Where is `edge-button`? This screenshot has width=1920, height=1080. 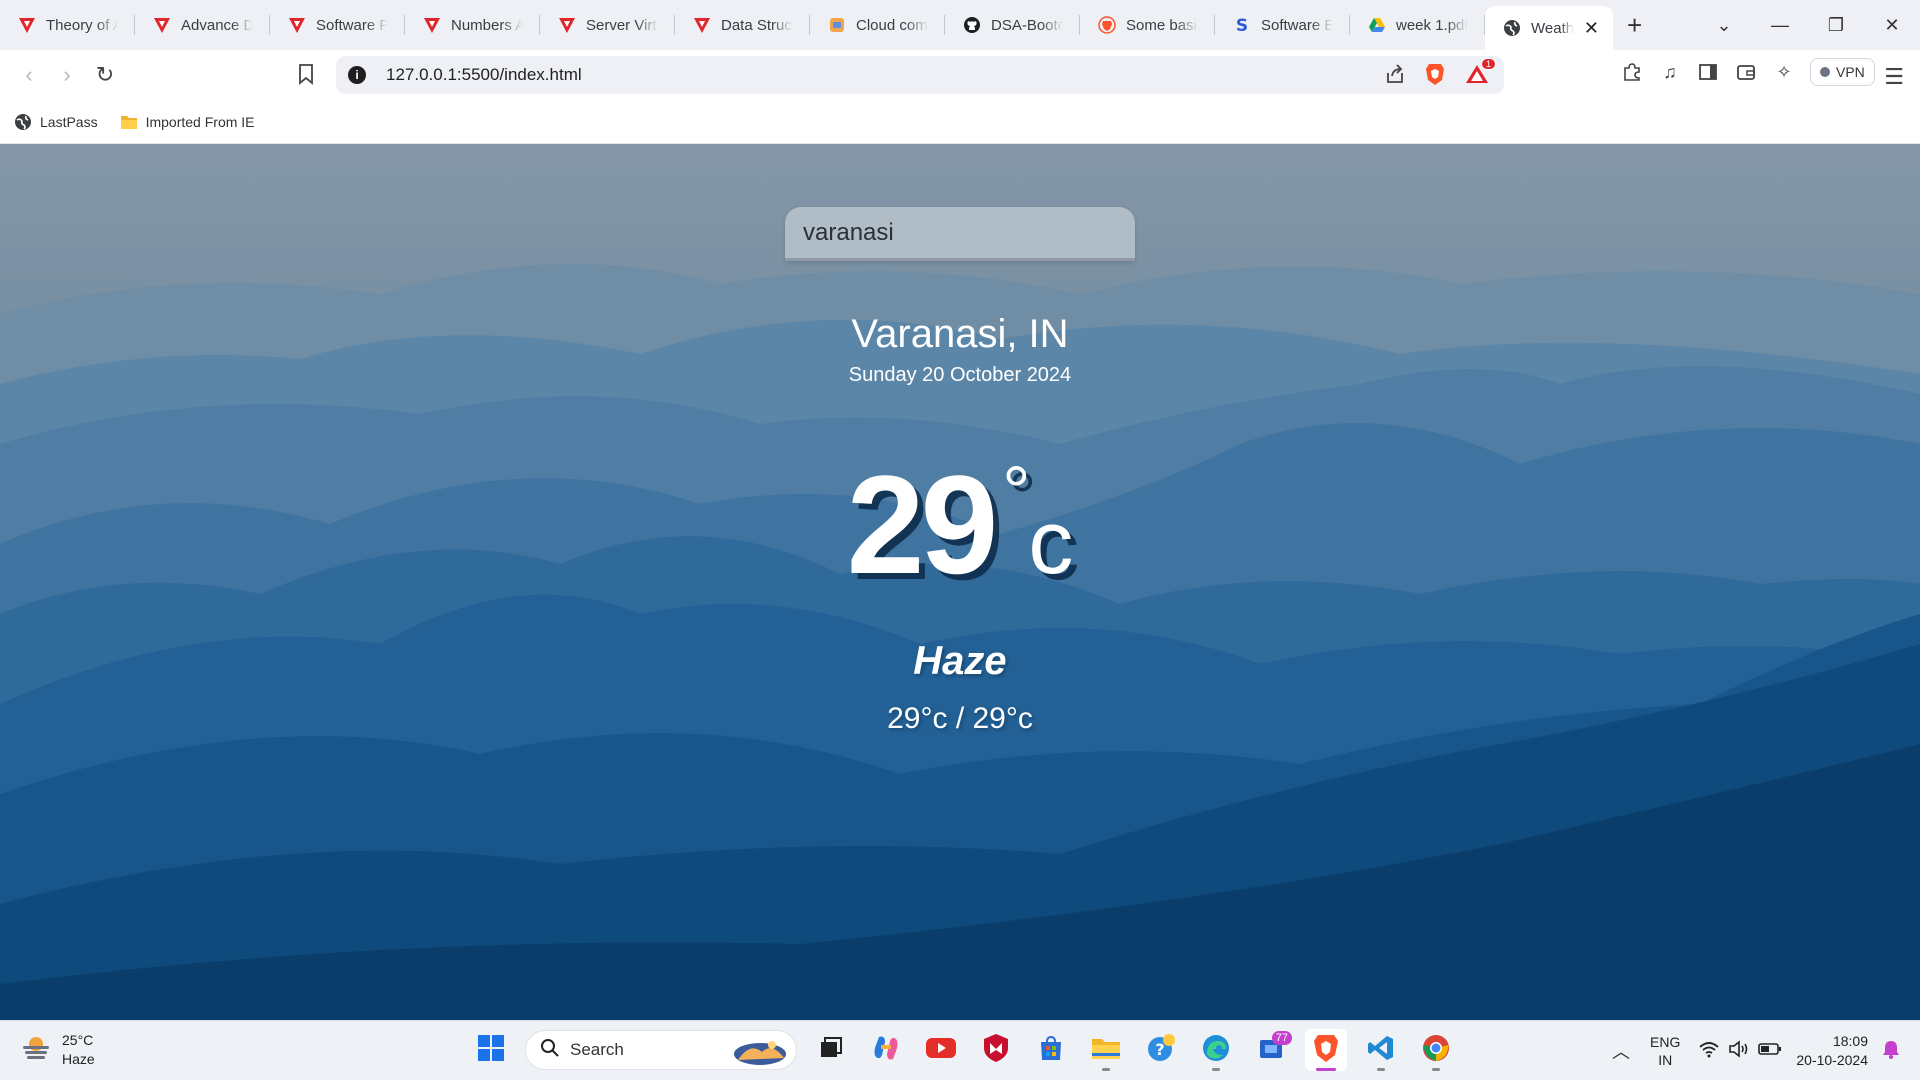 edge-button is located at coordinates (1216, 1050).